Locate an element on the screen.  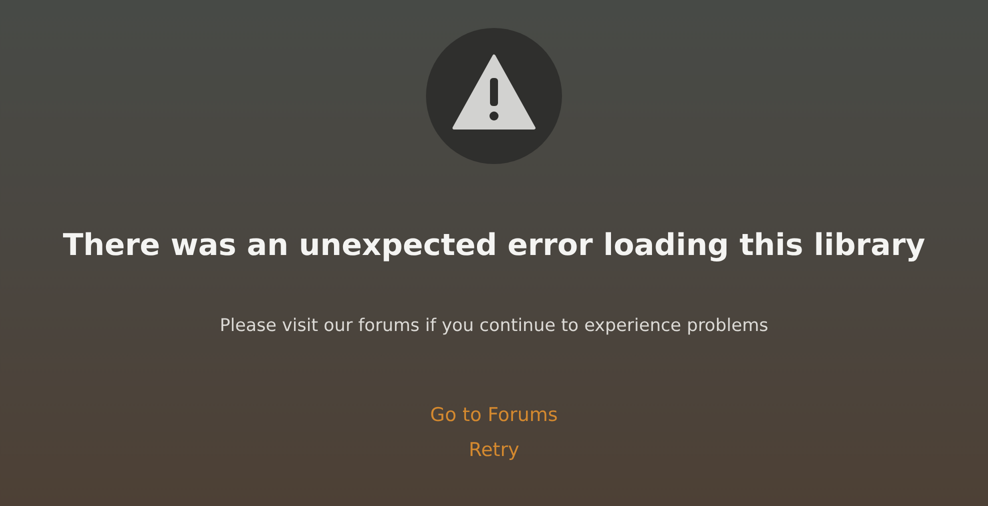
error-message: Please visit our forums if you continue to experience problems is located at coordinates (494, 326).